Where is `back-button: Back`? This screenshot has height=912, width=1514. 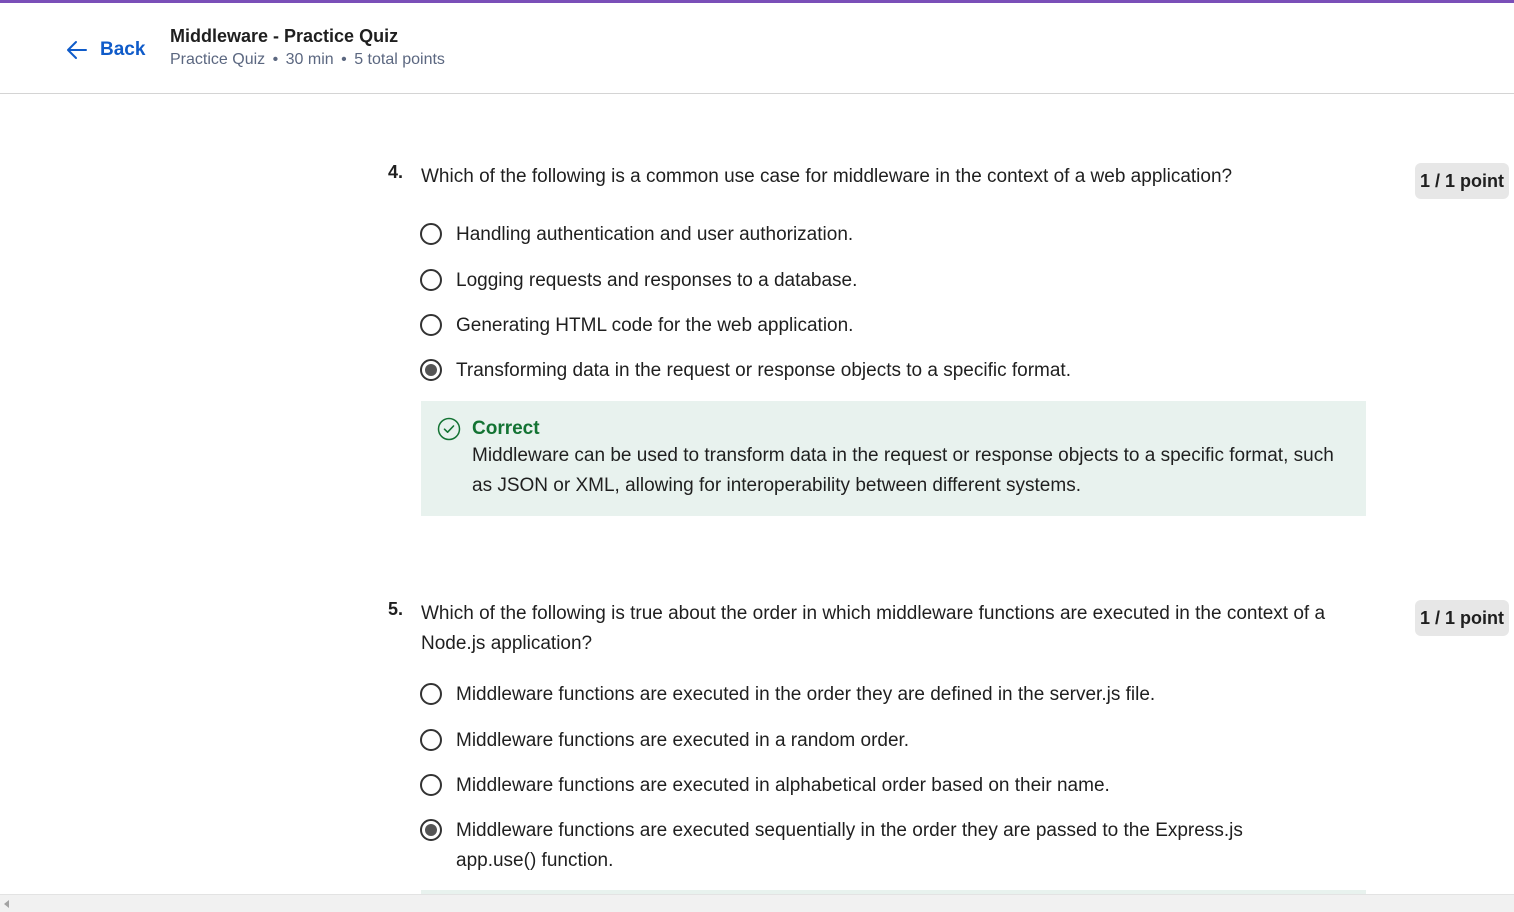
back-button: Back is located at coordinates (104, 50).